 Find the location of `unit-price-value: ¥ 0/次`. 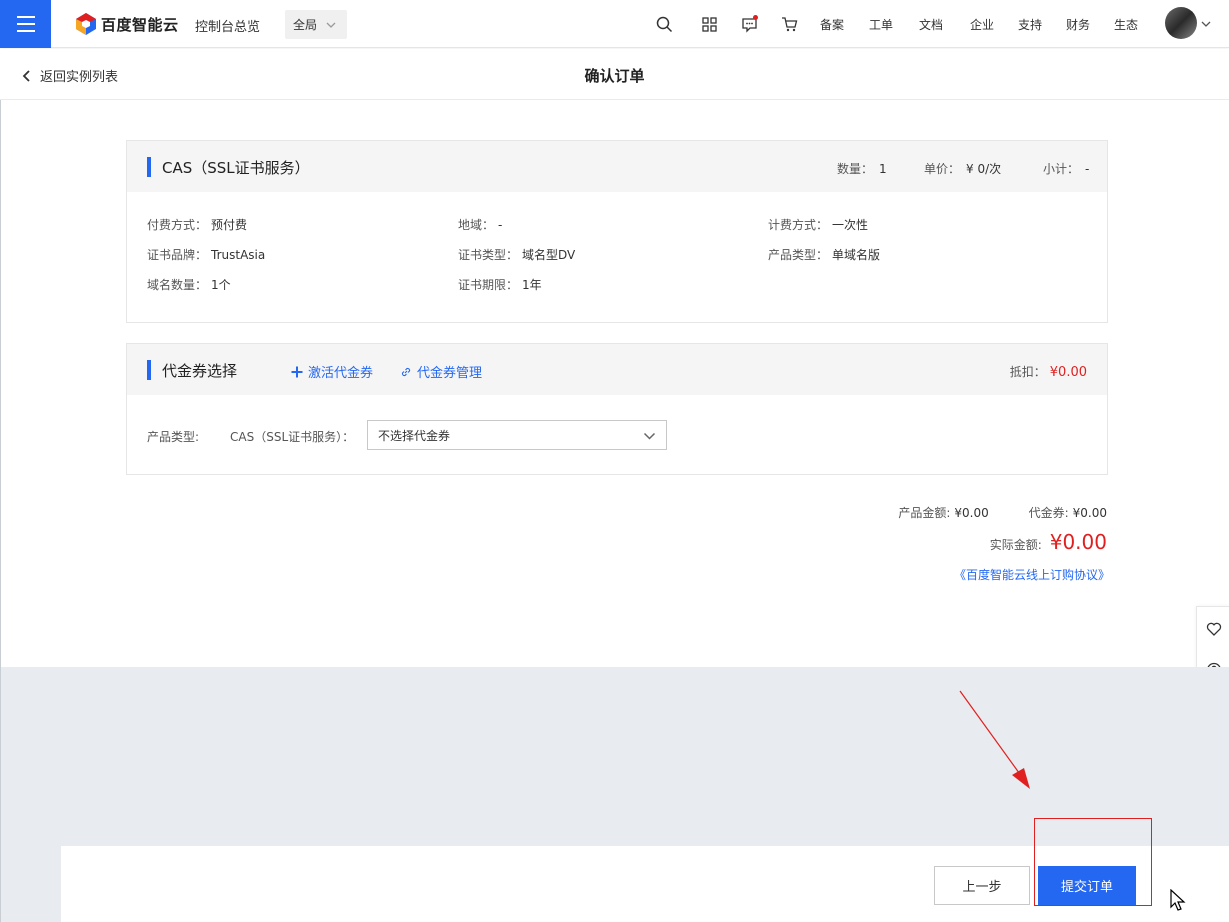

unit-price-value: ¥ 0/次 is located at coordinates (984, 169).